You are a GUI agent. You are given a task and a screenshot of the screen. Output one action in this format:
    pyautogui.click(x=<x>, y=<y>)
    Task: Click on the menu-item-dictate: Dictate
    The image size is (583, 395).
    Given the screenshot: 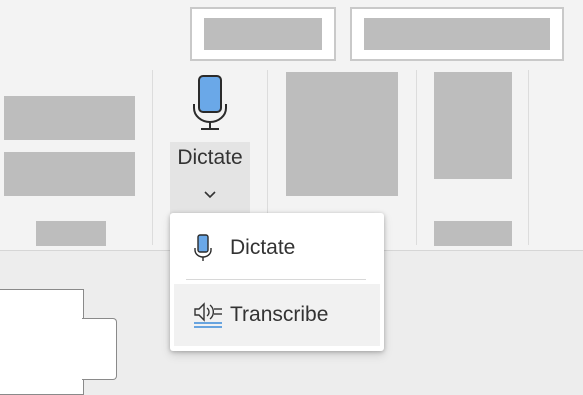 What is the action you would take?
    pyautogui.click(x=277, y=248)
    